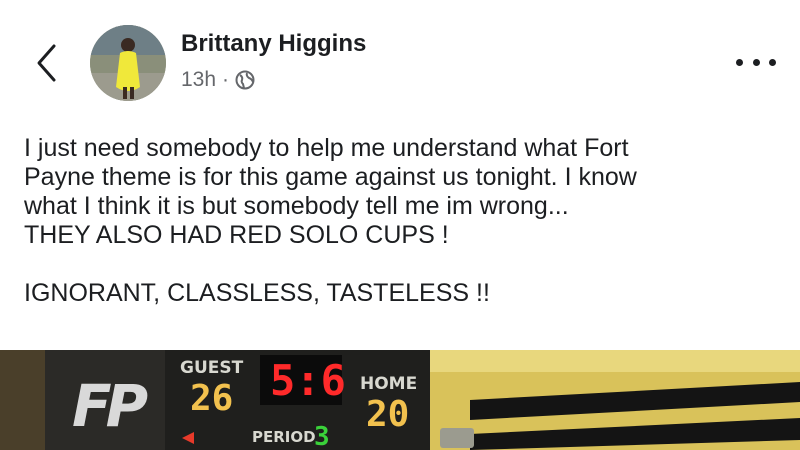 This screenshot has width=800, height=450. Describe the element at coordinates (212, 368) in the screenshot. I see `guest-label: GUEST` at that location.